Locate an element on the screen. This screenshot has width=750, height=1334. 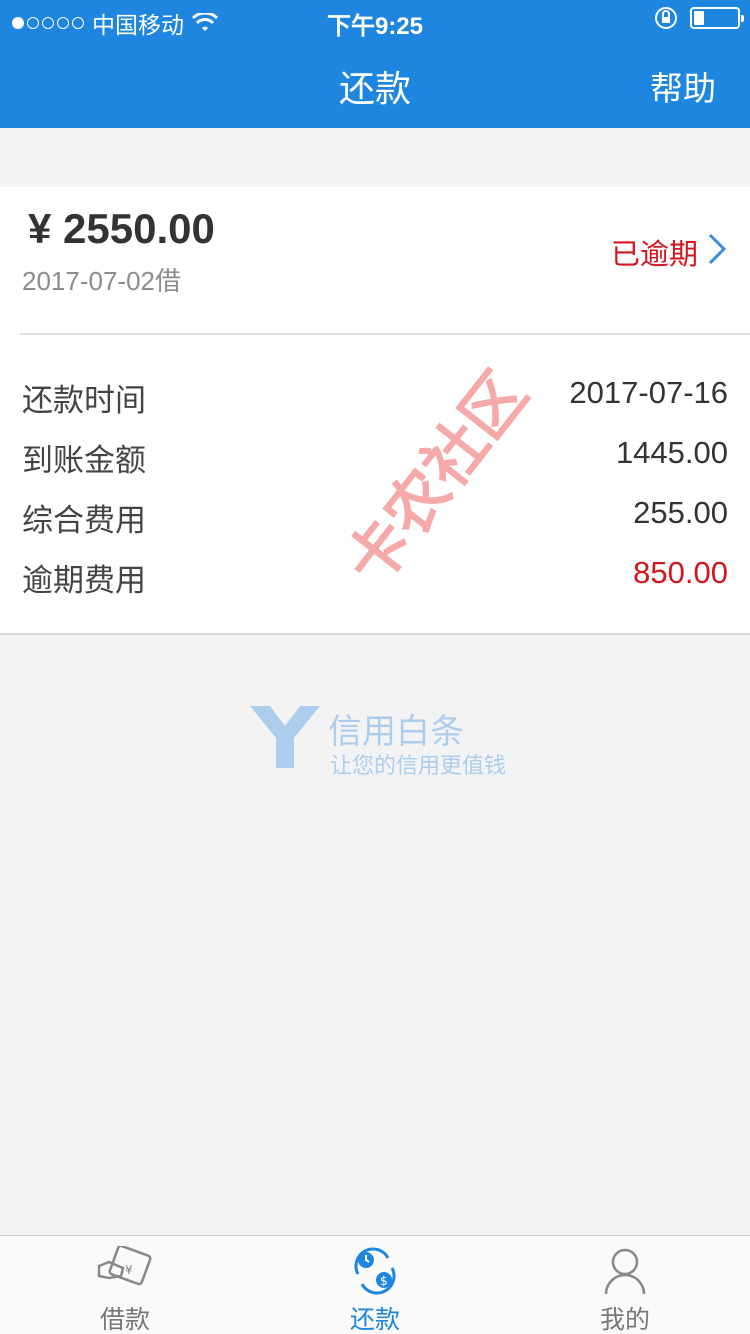
detail-value-overdue: 850.00 is located at coordinates (680, 572).